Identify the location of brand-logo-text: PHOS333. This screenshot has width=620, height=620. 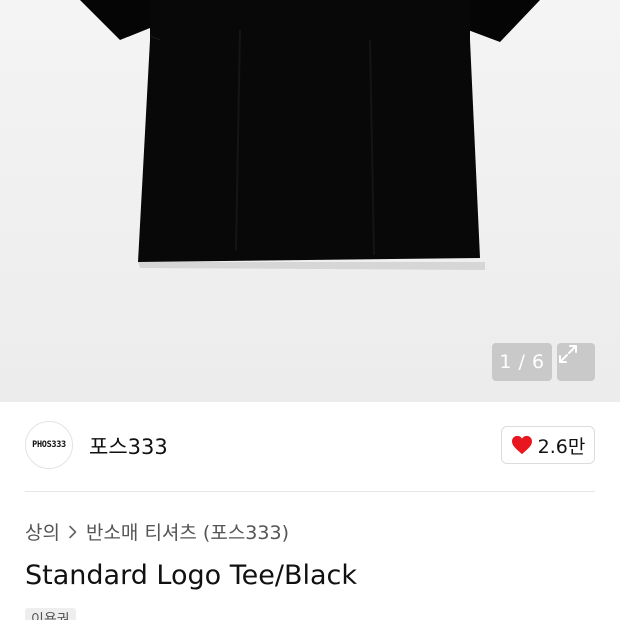
(49, 445).